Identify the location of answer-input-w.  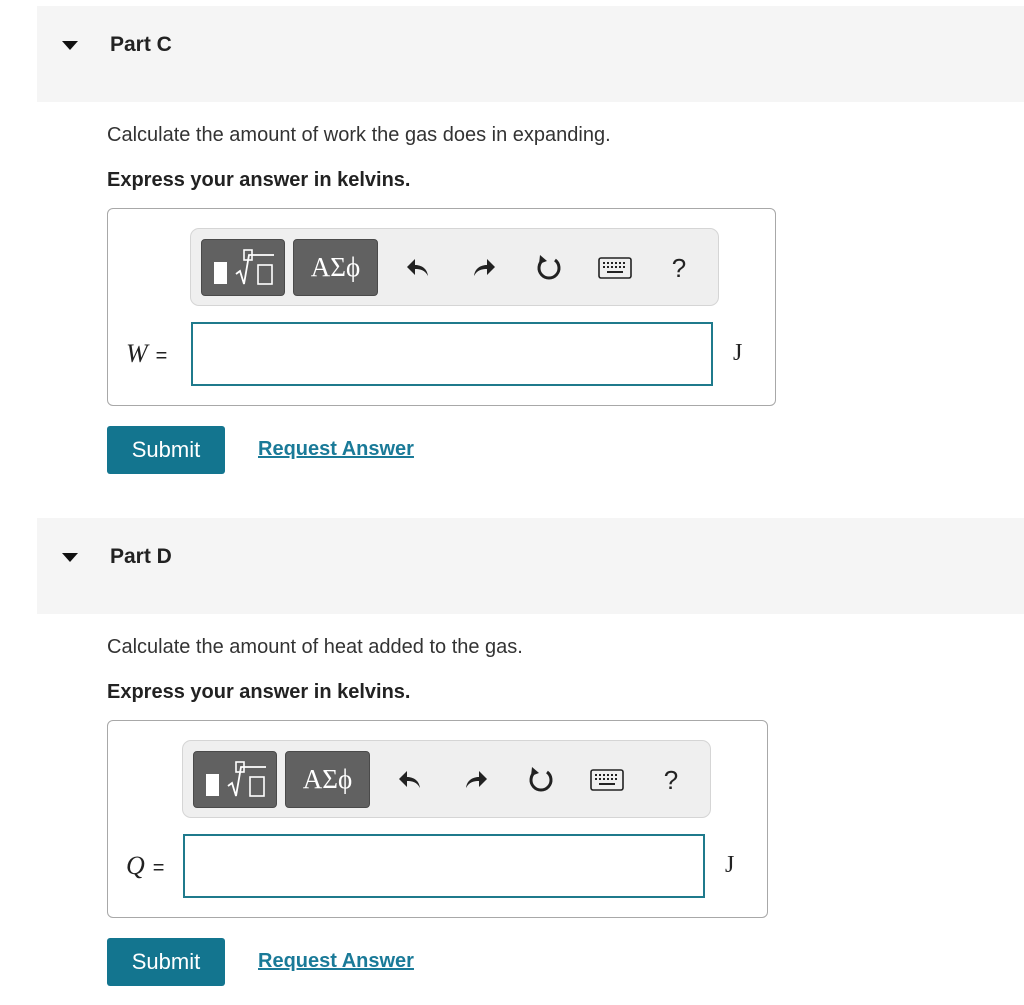
(452, 354).